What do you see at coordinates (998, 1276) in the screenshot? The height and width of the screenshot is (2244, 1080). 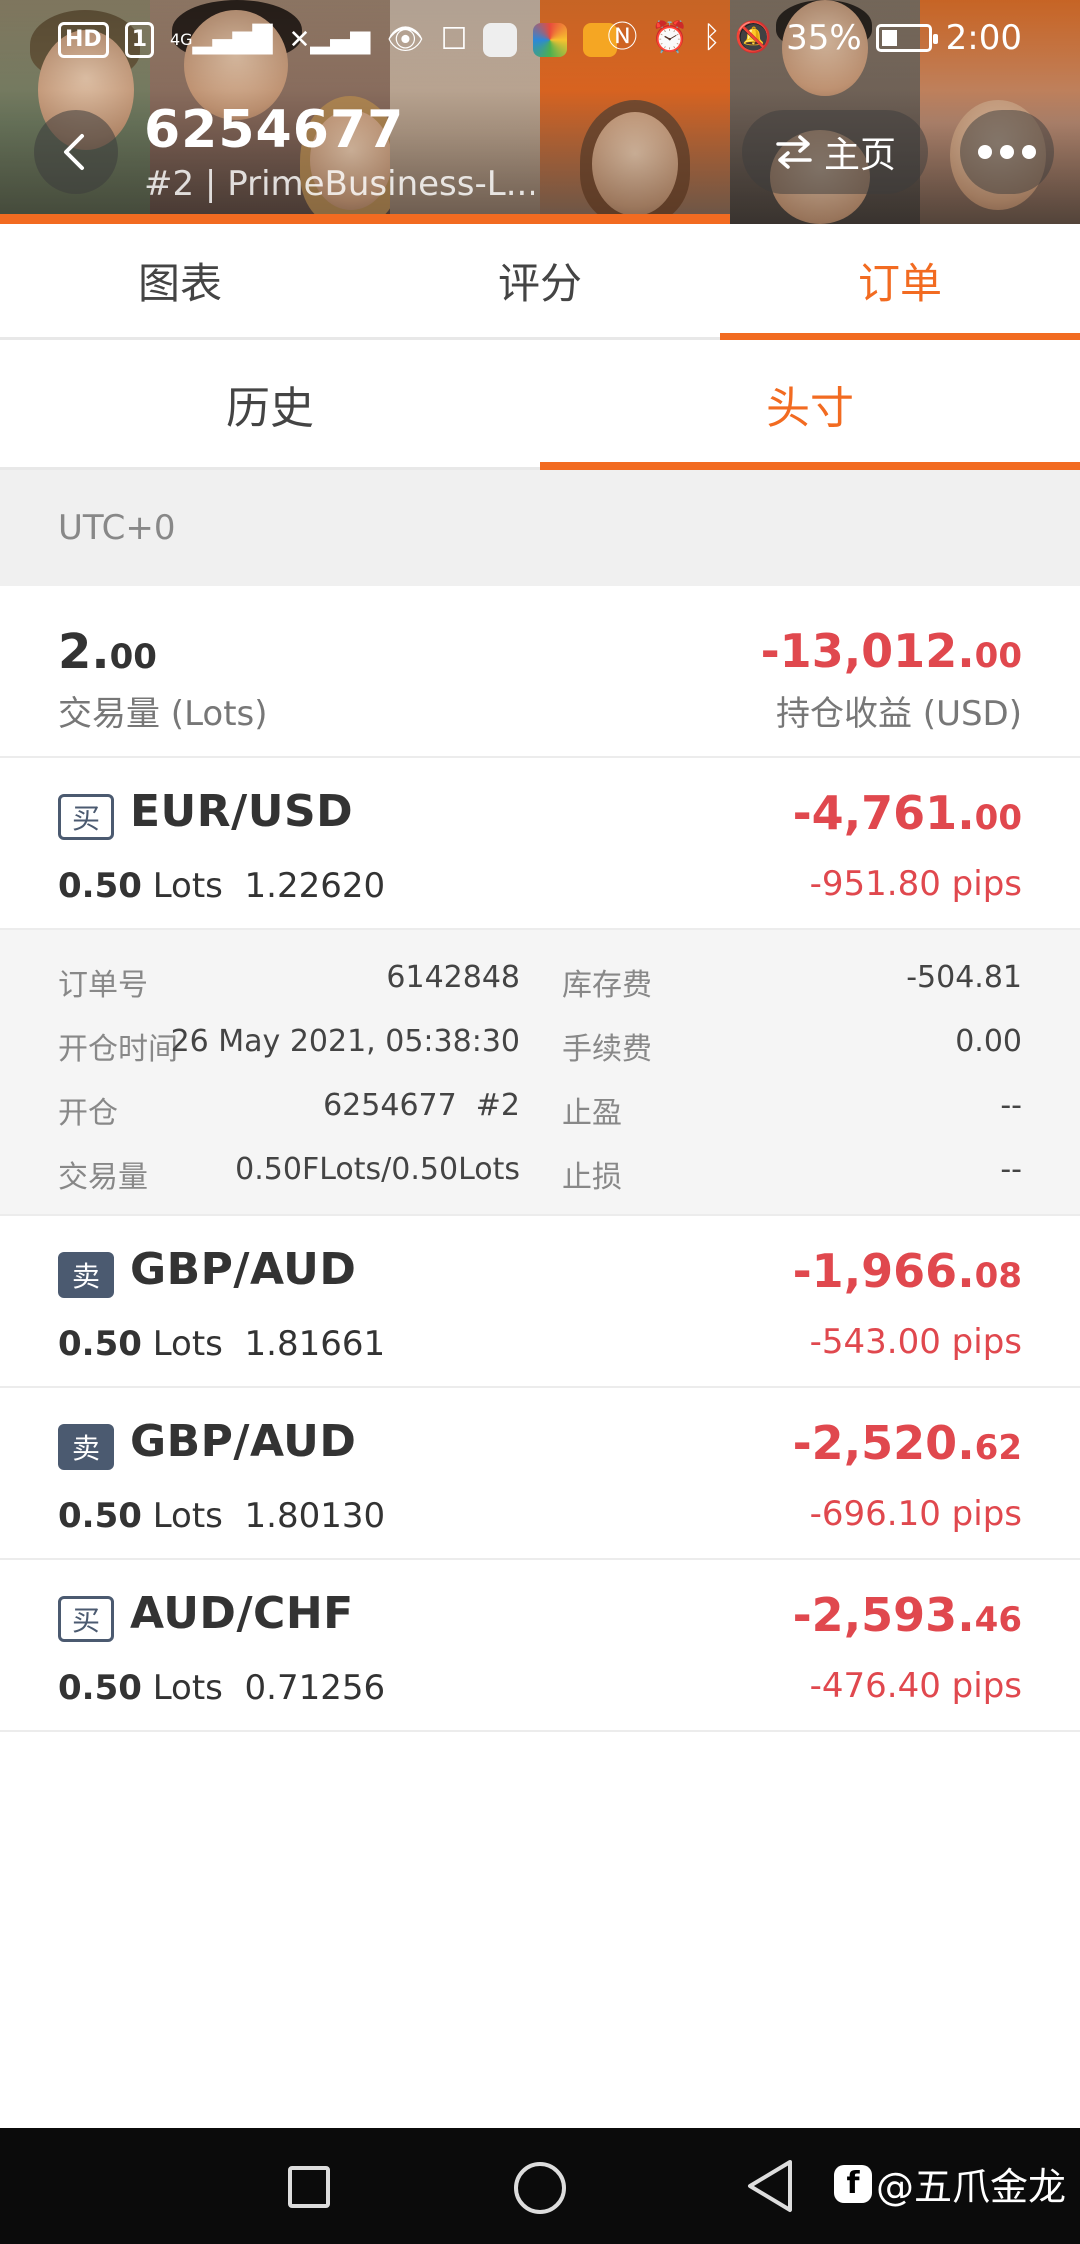 I see `pnl-dec: 08` at bounding box center [998, 1276].